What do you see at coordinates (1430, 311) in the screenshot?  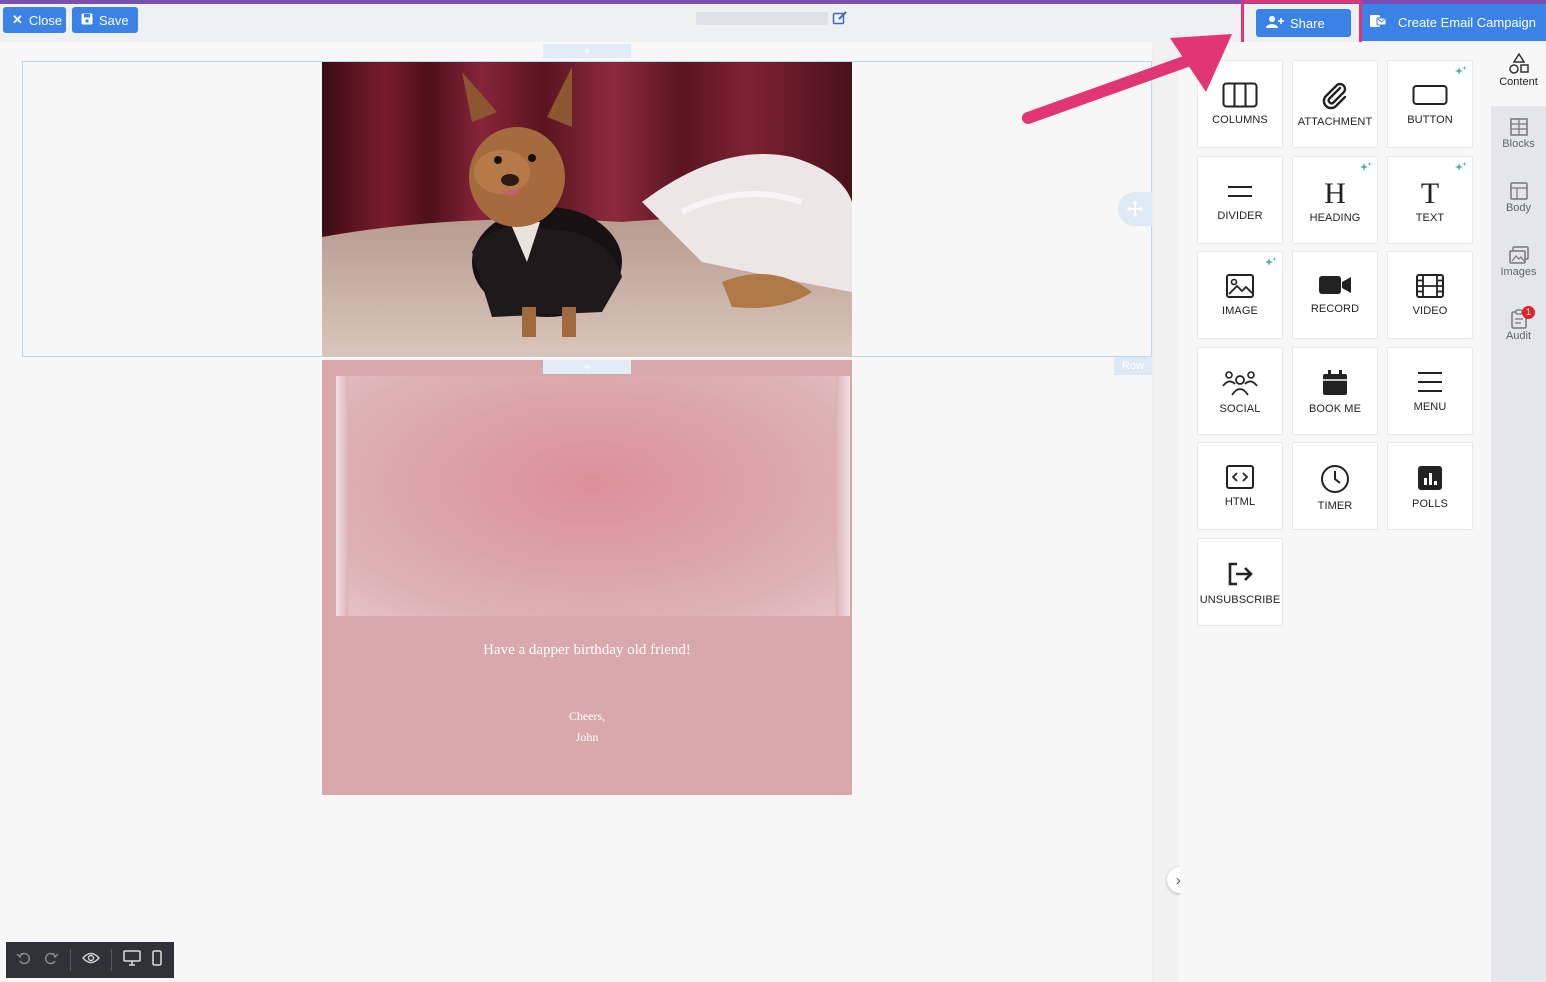 I see `tile-label: VIDEO` at bounding box center [1430, 311].